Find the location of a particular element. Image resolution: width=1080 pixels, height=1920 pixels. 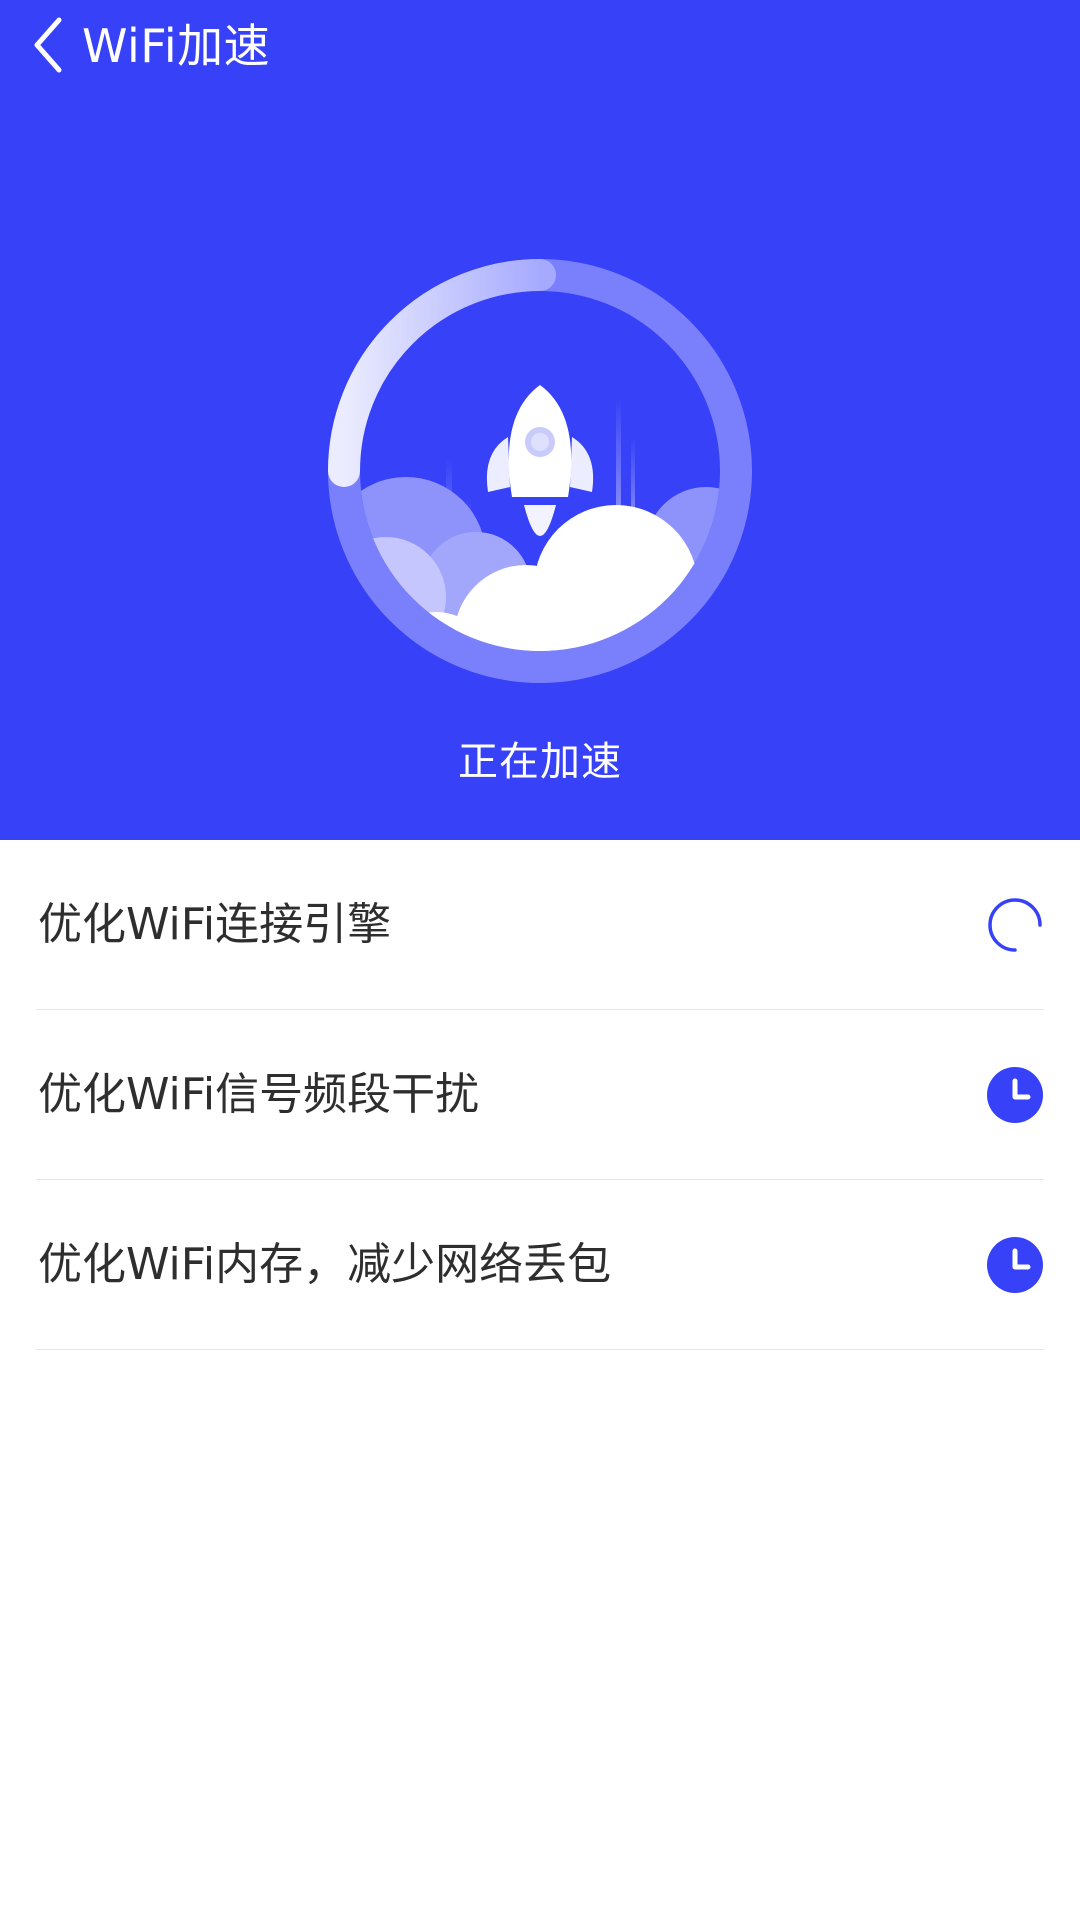

task-item-connection-engine: 优化WiFi连接引擎 is located at coordinates (540, 925).